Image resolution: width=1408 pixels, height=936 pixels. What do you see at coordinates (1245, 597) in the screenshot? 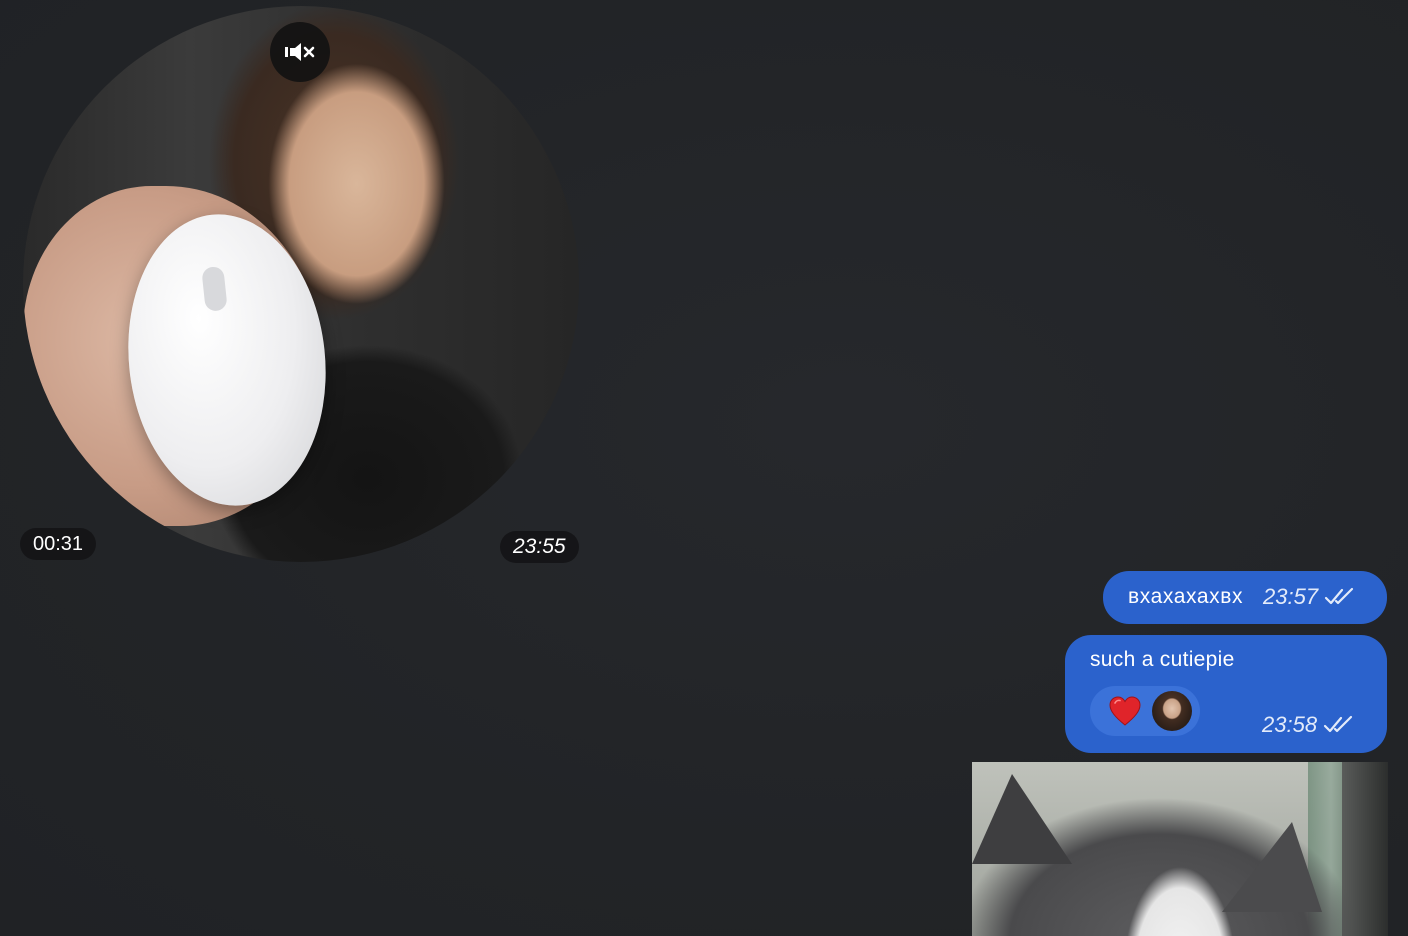
I see `outgoing-message: вхахахахвх 23:57` at bounding box center [1245, 597].